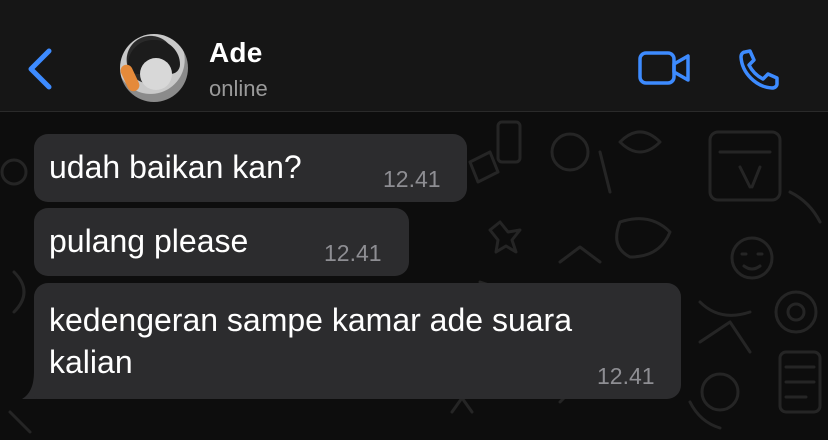 This screenshot has width=828, height=440. Describe the element at coordinates (310, 341) in the screenshot. I see `message-text: kedengeran sampe kamar ade suara kalian` at that location.